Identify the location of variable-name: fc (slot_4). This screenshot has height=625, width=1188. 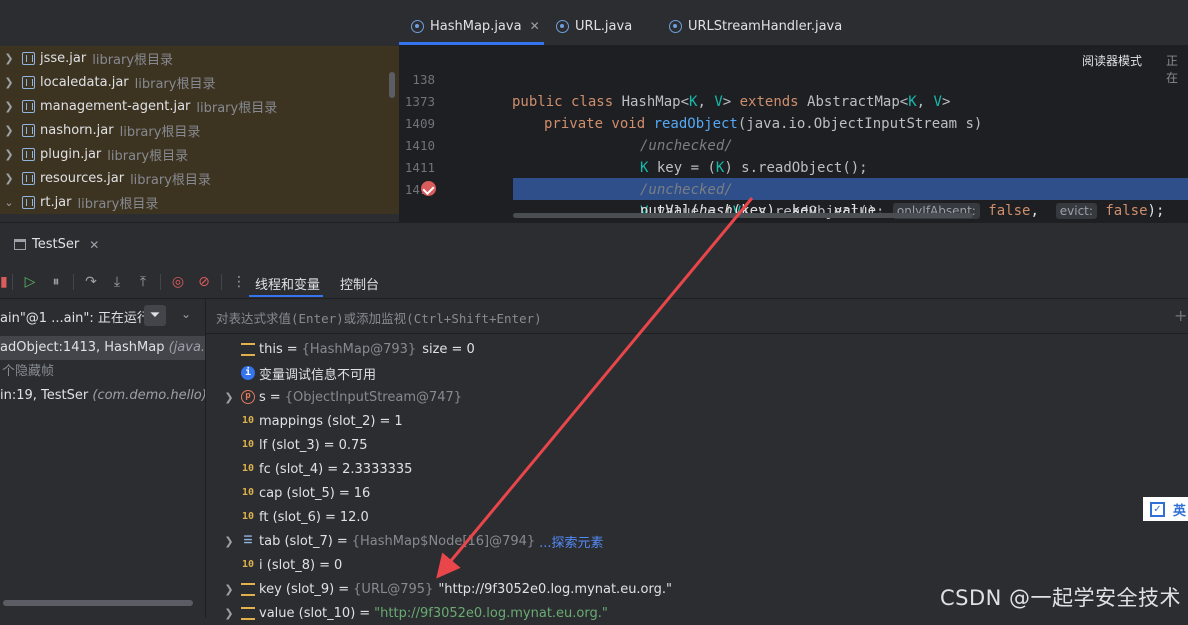
(291, 469).